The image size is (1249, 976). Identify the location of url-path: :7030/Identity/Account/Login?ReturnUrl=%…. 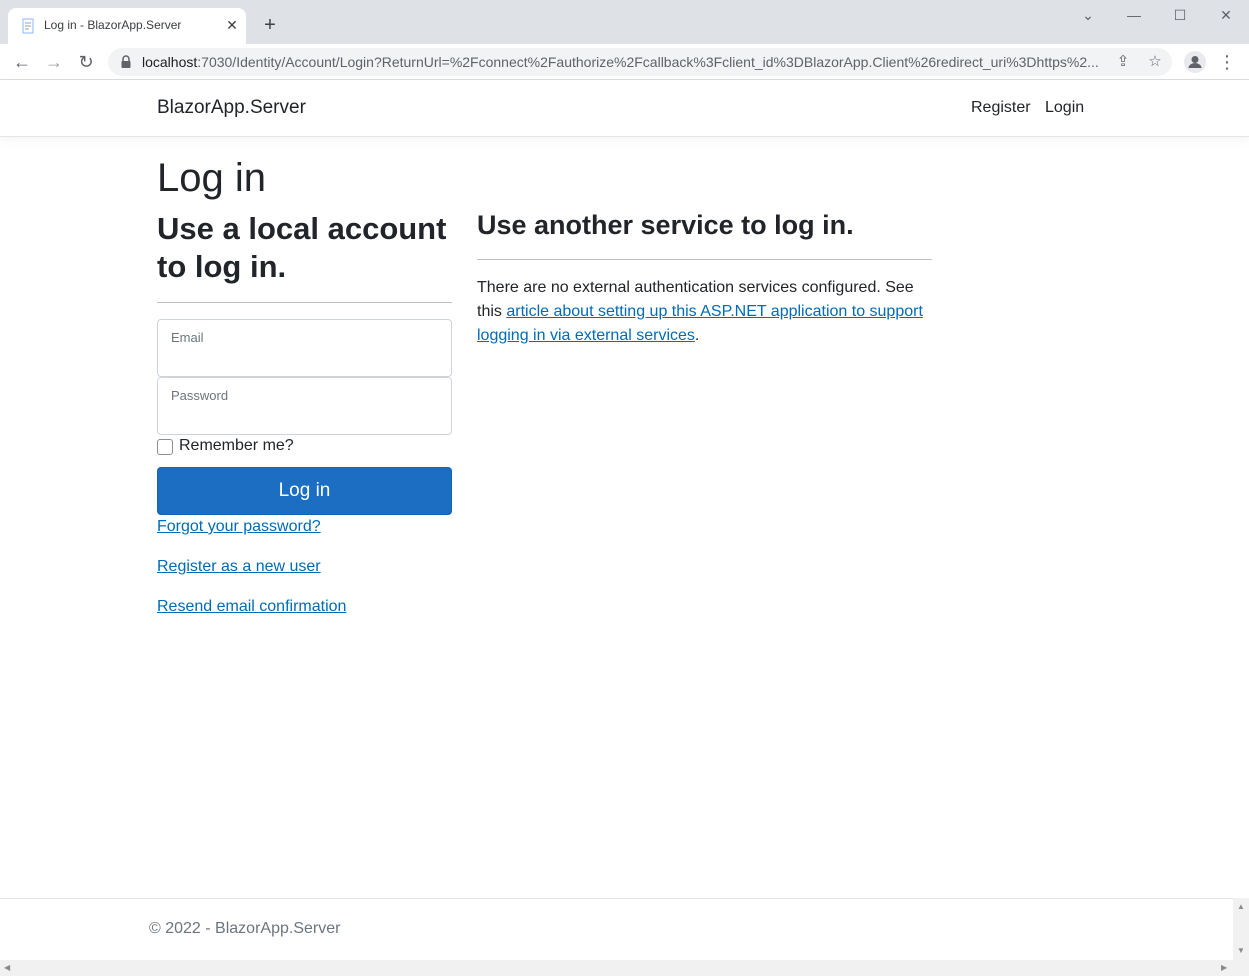
(648, 62).